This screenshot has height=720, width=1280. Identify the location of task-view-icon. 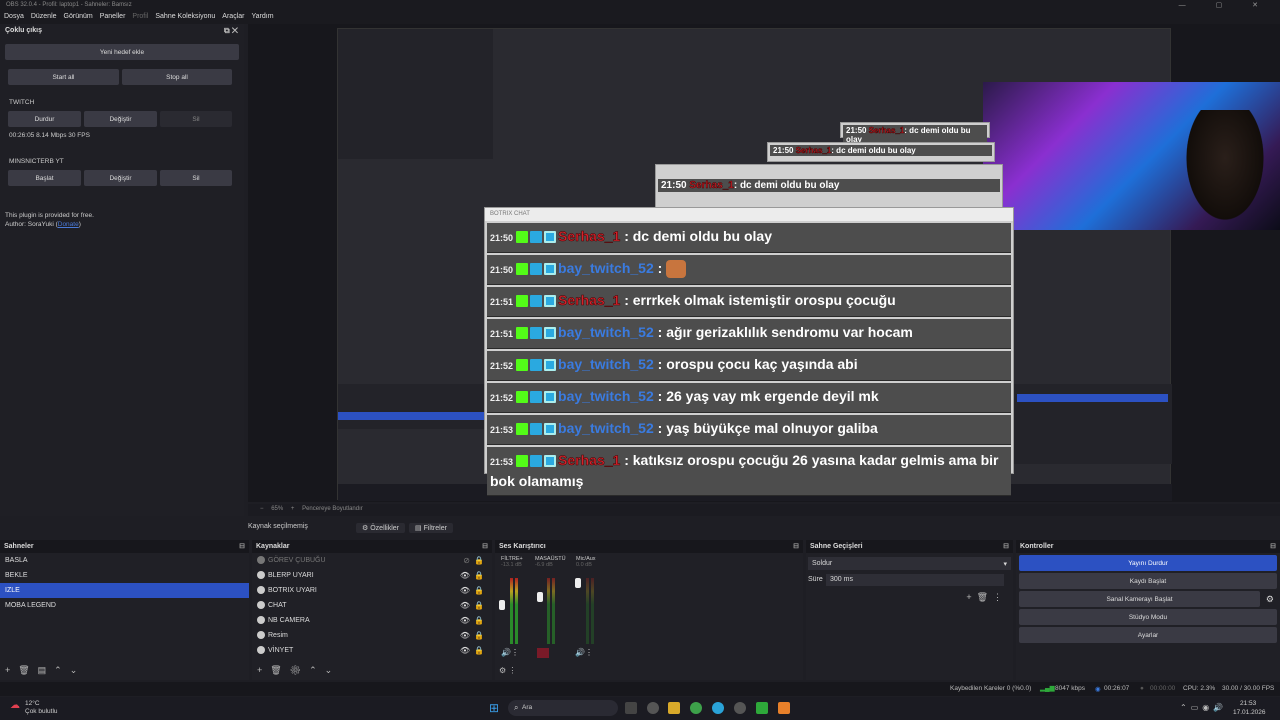
(631, 708).